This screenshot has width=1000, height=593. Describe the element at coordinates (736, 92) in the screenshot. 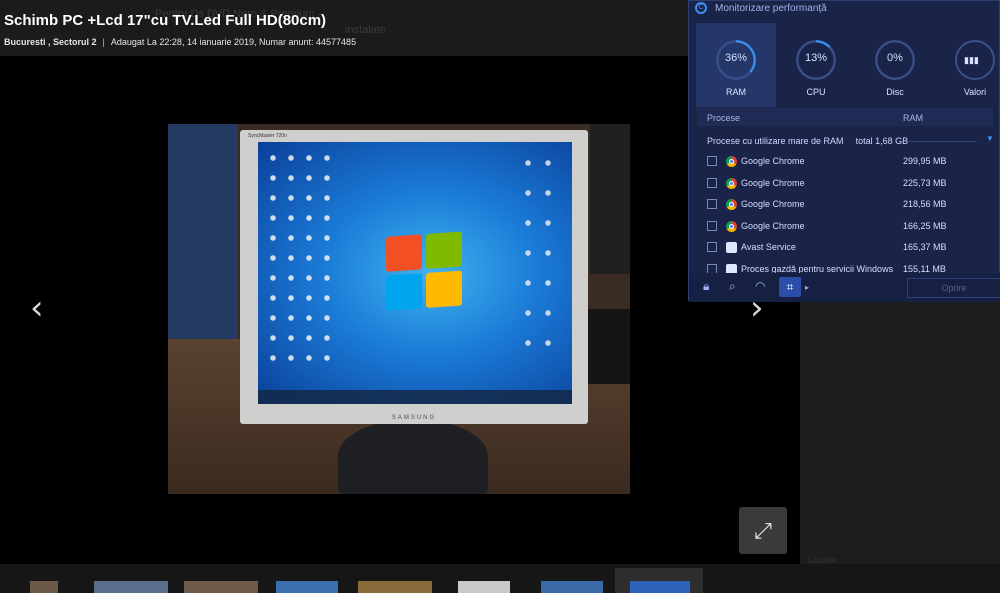

I see `tab-label: RAM` at that location.